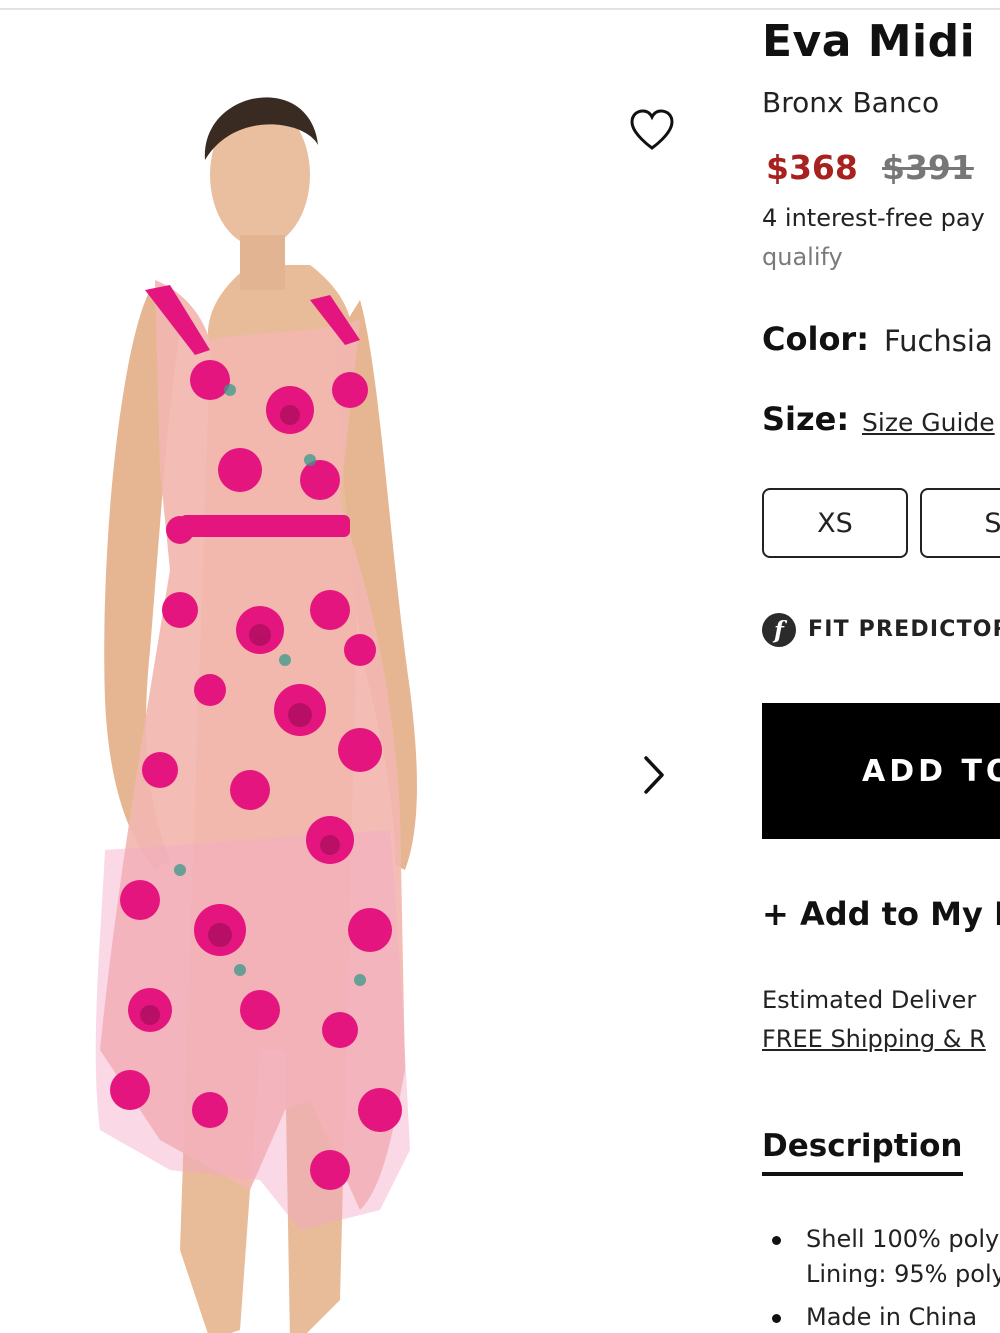  I want to click on fit-predictor-logo-icon: f, so click(779, 630).